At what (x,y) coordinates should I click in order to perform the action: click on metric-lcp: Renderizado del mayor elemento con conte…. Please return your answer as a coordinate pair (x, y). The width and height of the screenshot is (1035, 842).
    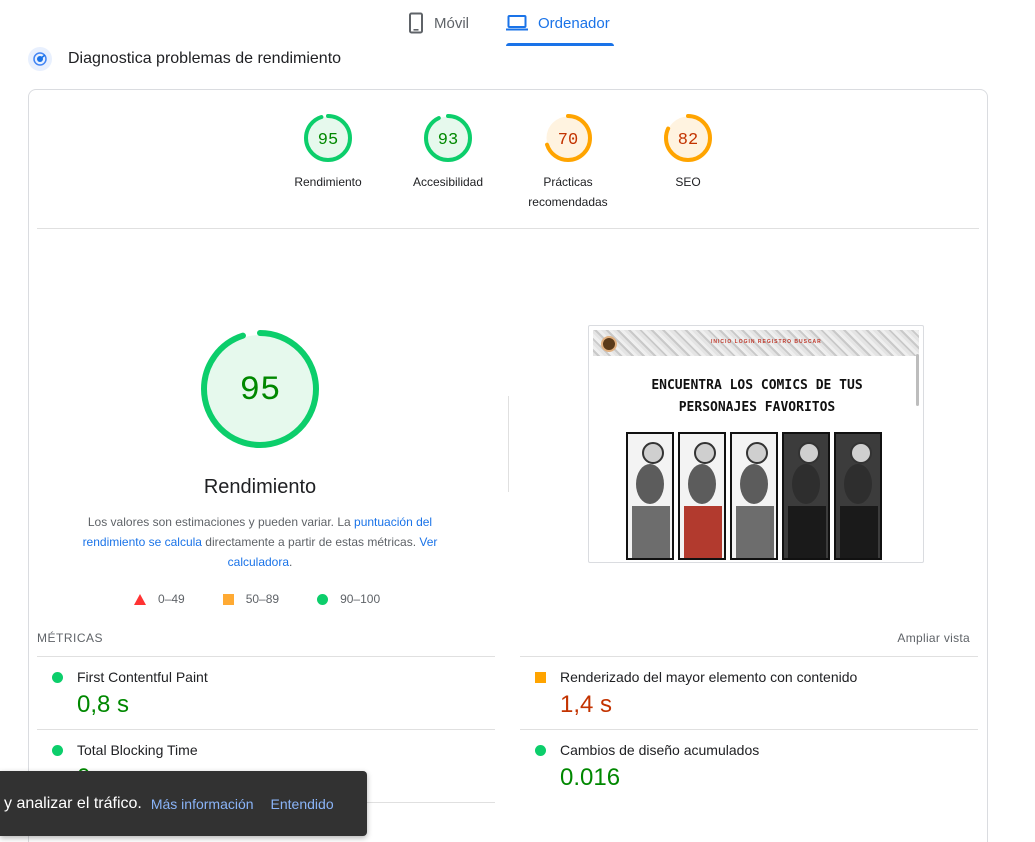
    Looking at the image, I should click on (749, 693).